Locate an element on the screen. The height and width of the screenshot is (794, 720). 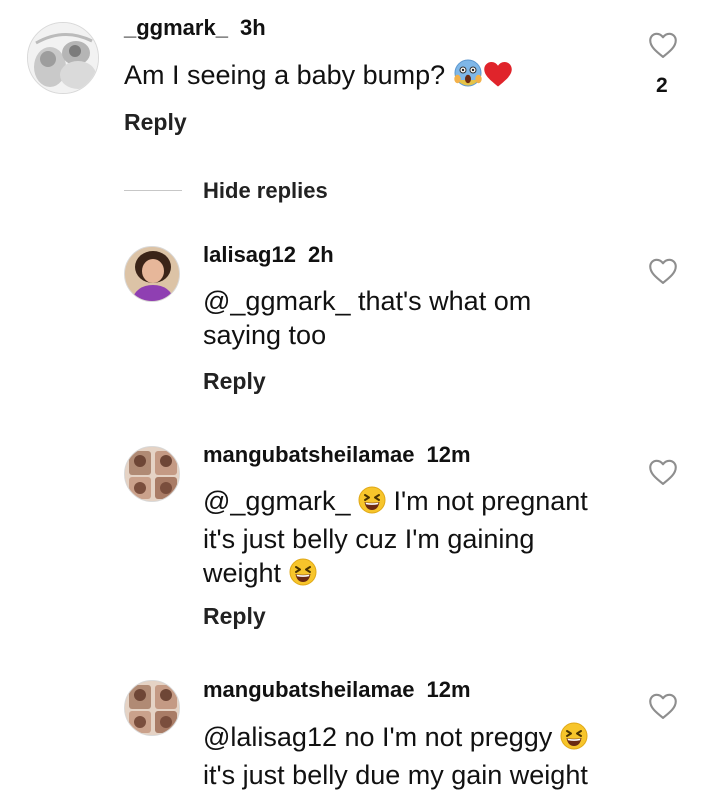
hide-replies-button: Hide replies is located at coordinates (265, 191).